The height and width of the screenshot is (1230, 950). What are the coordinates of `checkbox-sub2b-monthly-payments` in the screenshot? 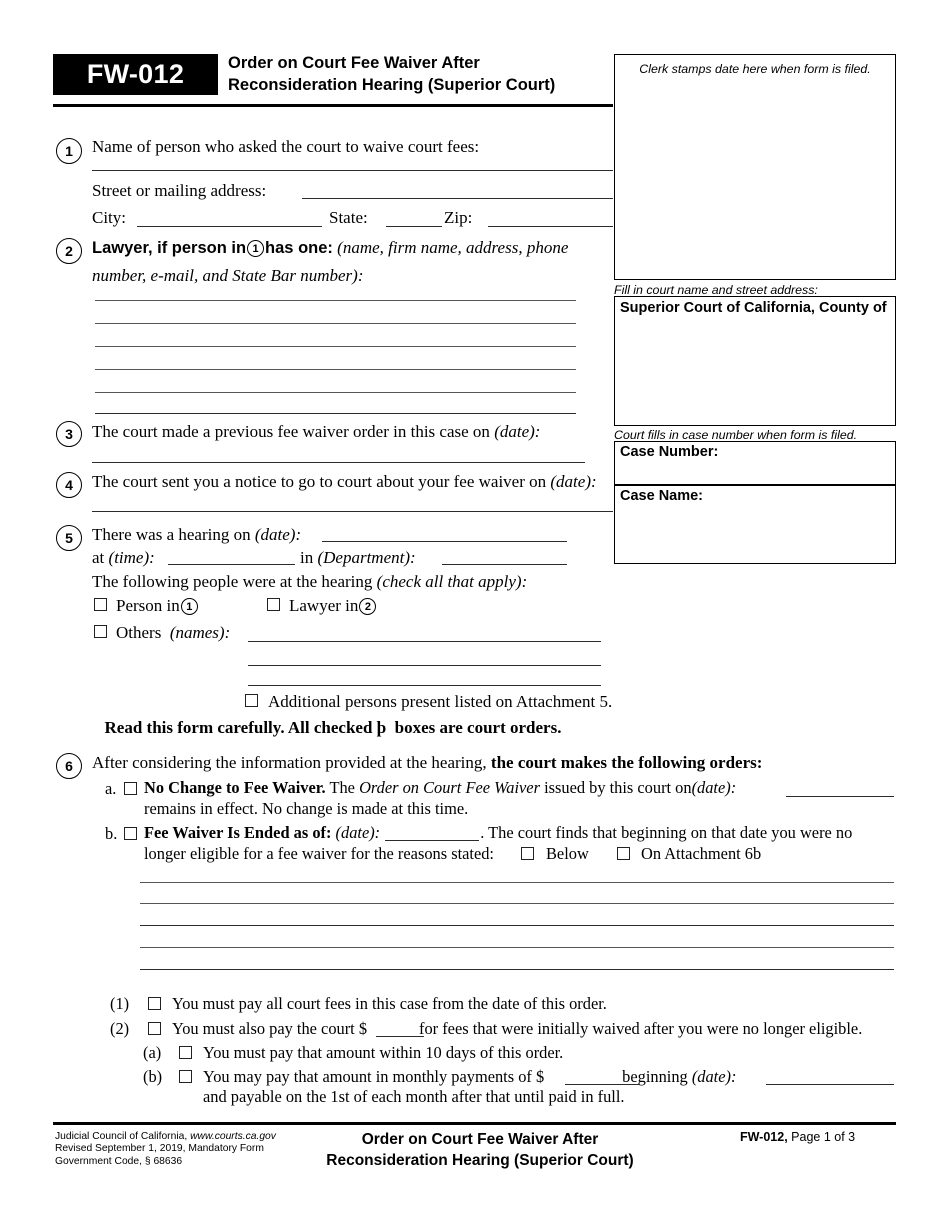 It's located at (185, 1076).